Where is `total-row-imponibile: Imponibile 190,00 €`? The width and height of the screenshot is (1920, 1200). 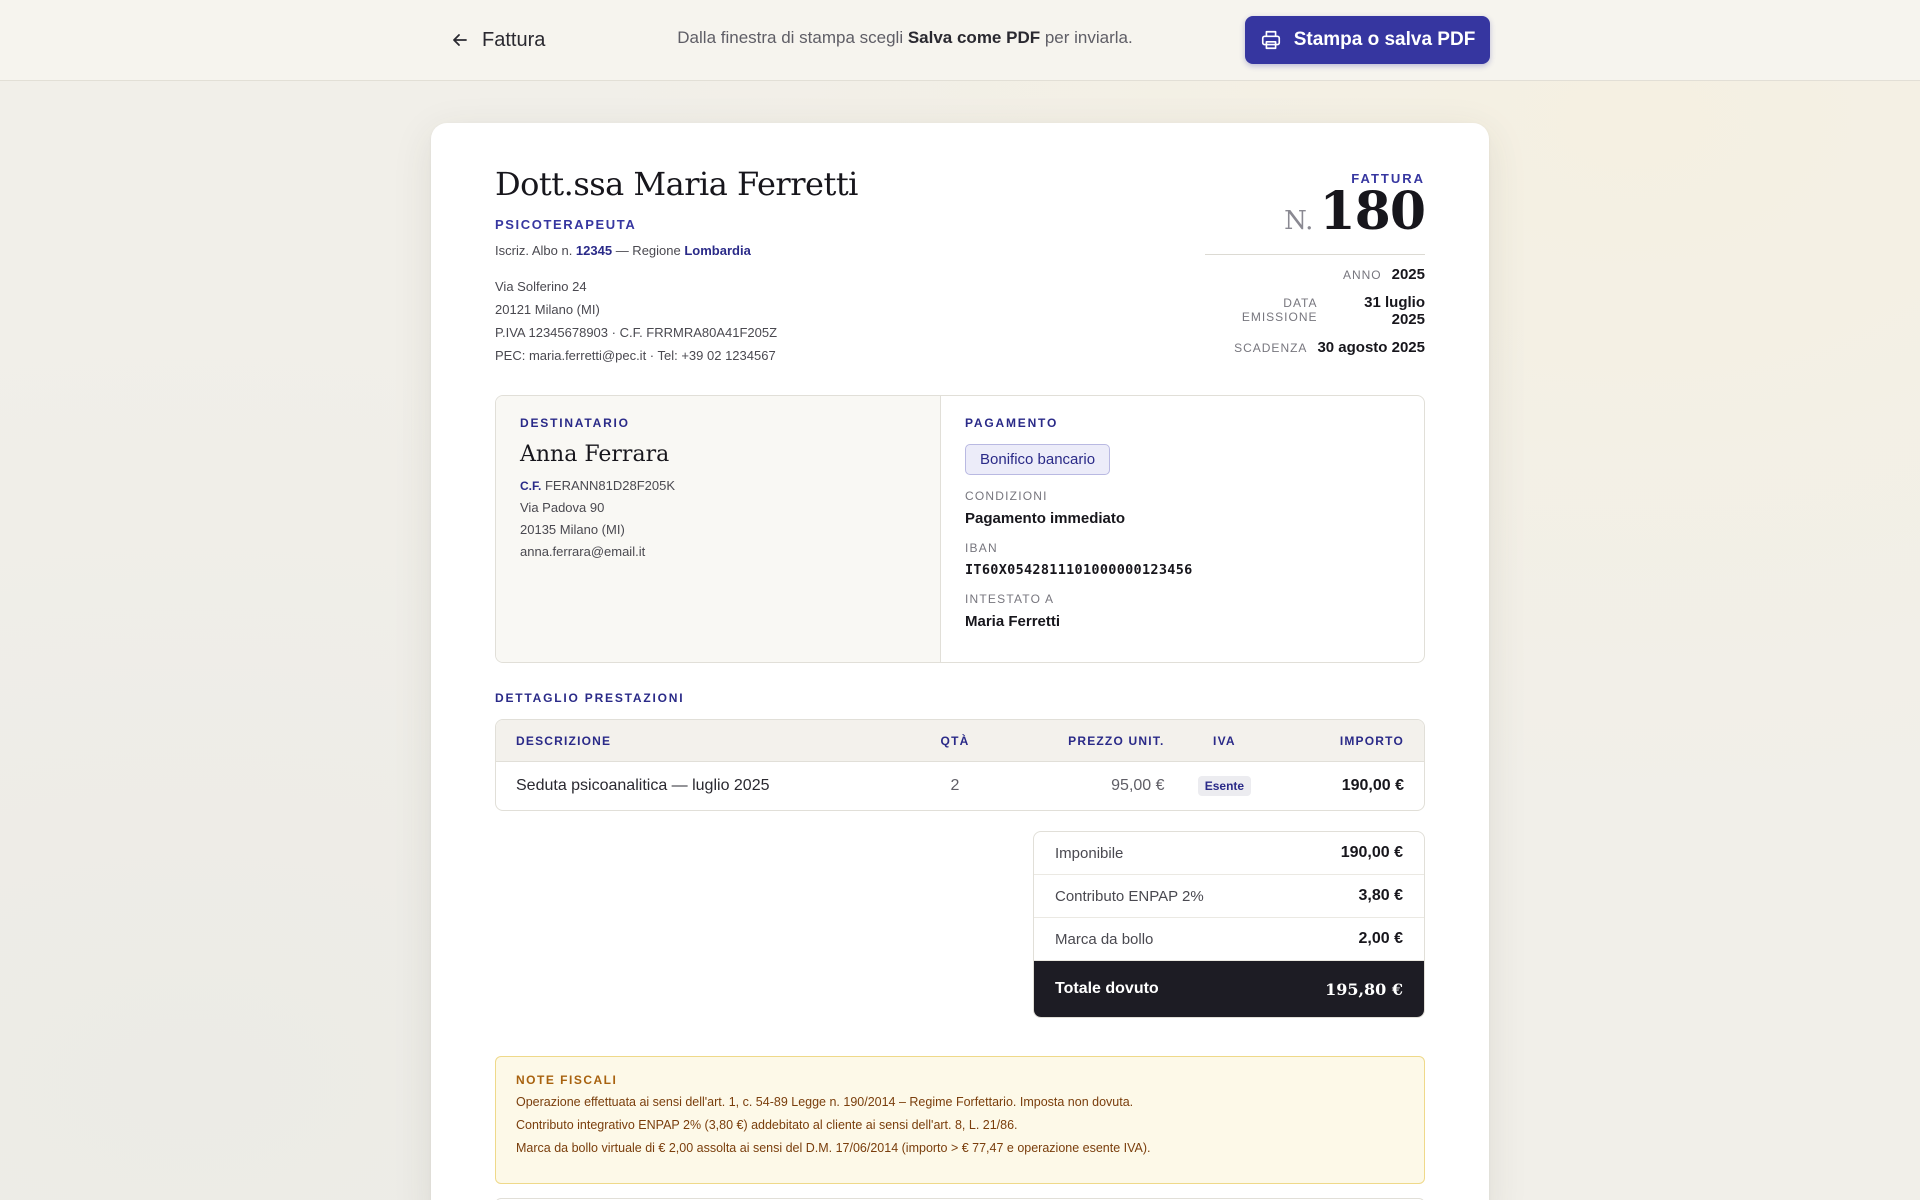 total-row-imponibile: Imponibile 190,00 € is located at coordinates (1229, 853).